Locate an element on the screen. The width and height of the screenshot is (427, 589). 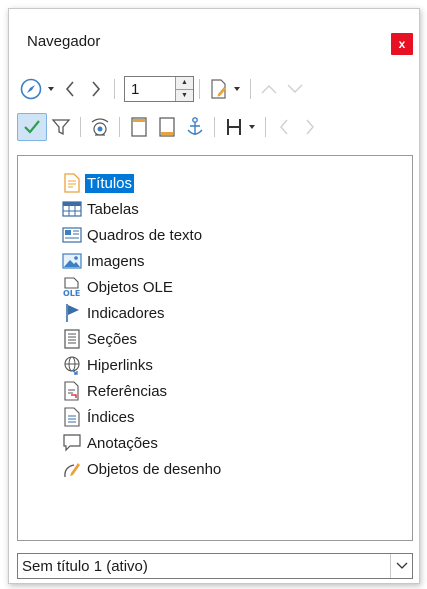
navigate-by-dropdown is located at coordinates (37, 89).